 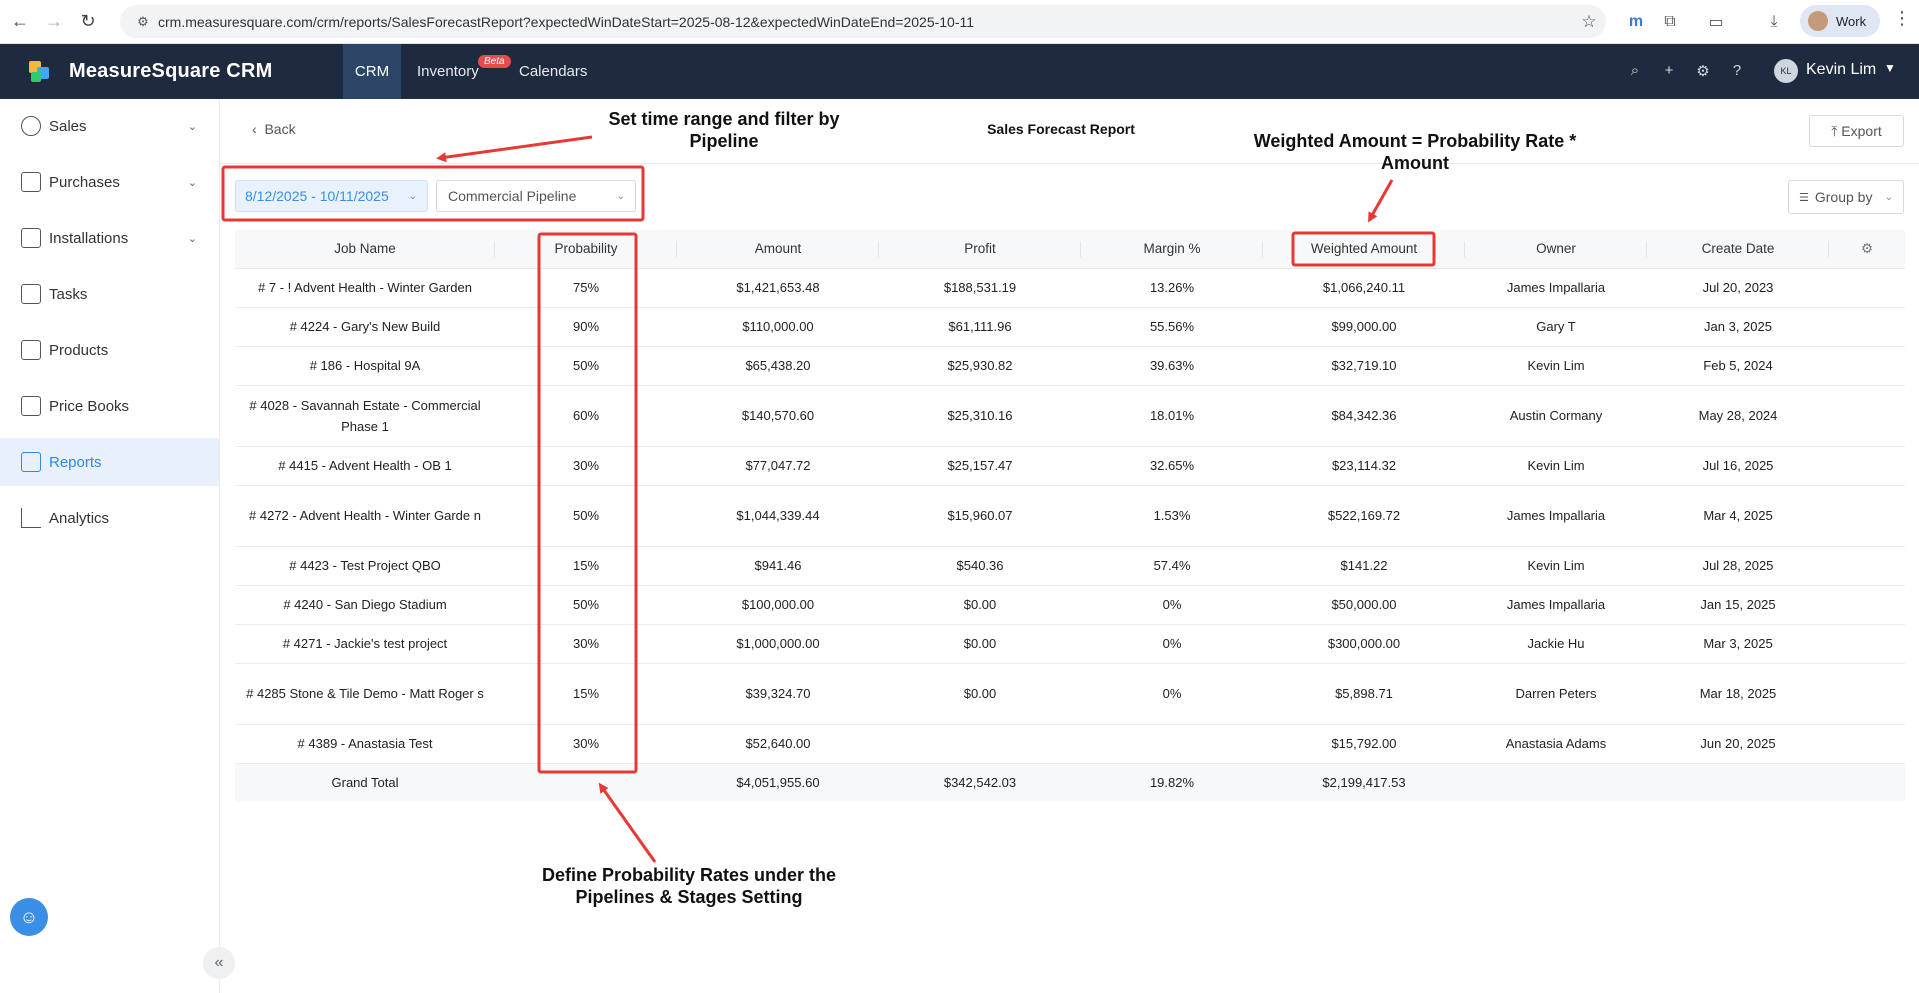 I want to click on tab-calendars: Calendars, so click(x=553, y=71).